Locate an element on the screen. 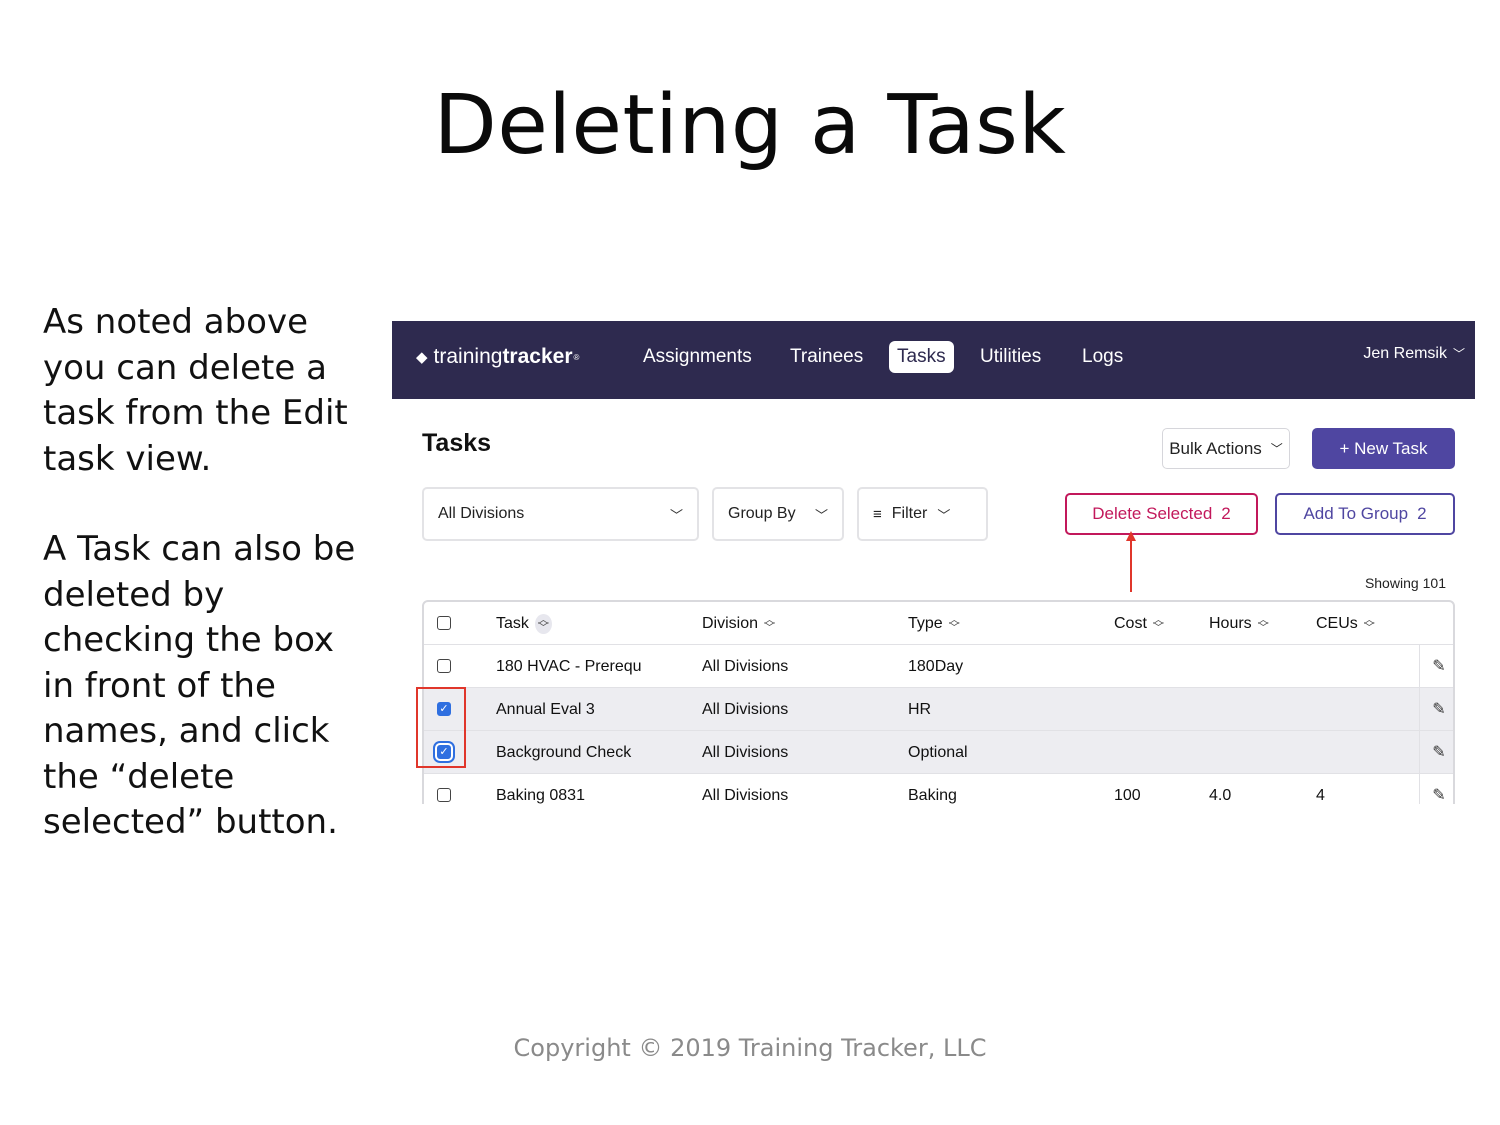 This screenshot has height=1125, width=1500. delete-selected-button: Delete Selected 2 is located at coordinates (1161, 514).